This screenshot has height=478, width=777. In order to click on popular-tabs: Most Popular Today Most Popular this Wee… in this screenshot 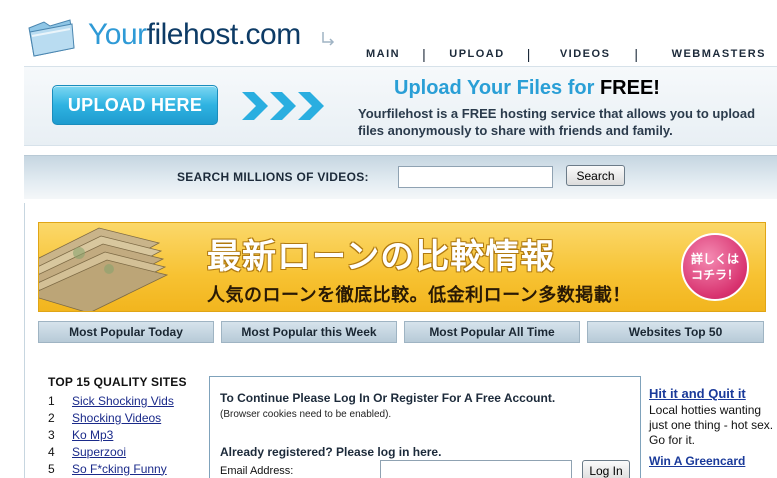, I will do `click(402, 332)`.